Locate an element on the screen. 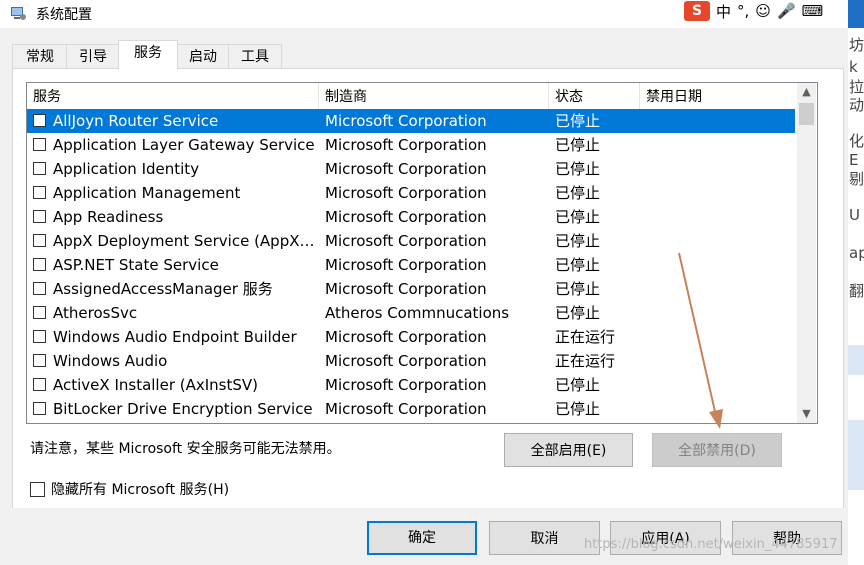 The image size is (864, 565). scroll-down-icon: ▼ is located at coordinates (806, 414).